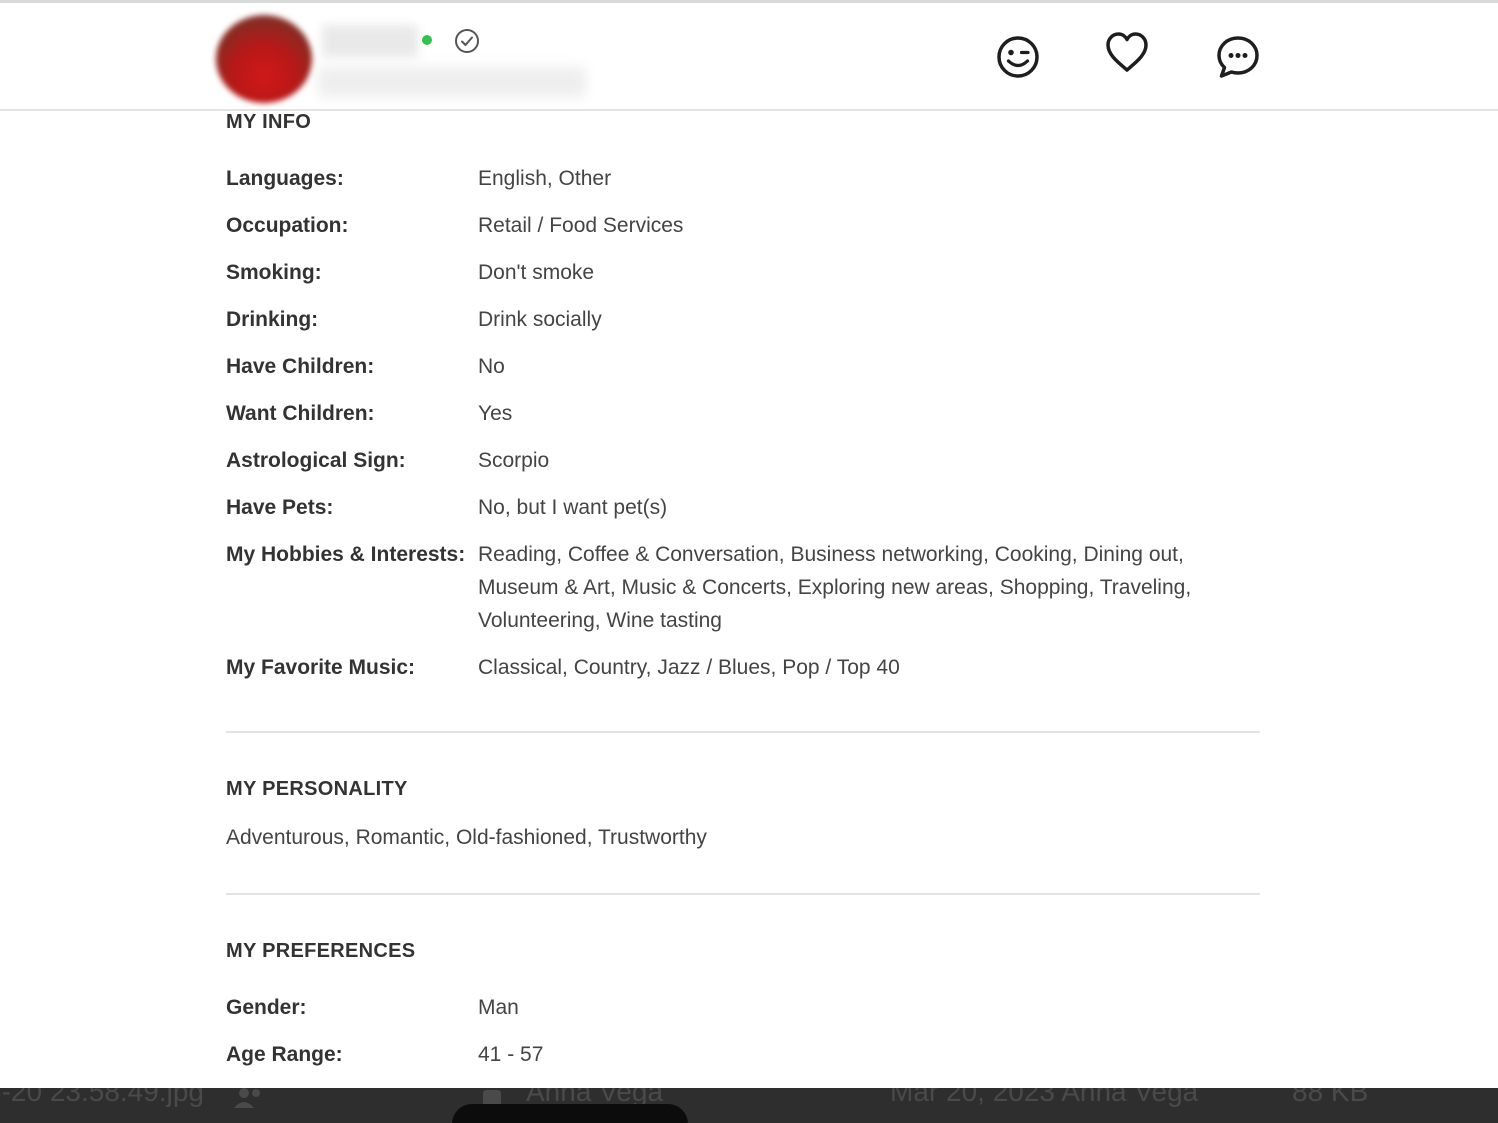 The height and width of the screenshot is (1123, 1498). I want to click on info-row-drinking: Drinking: Drink socially, so click(743, 319).